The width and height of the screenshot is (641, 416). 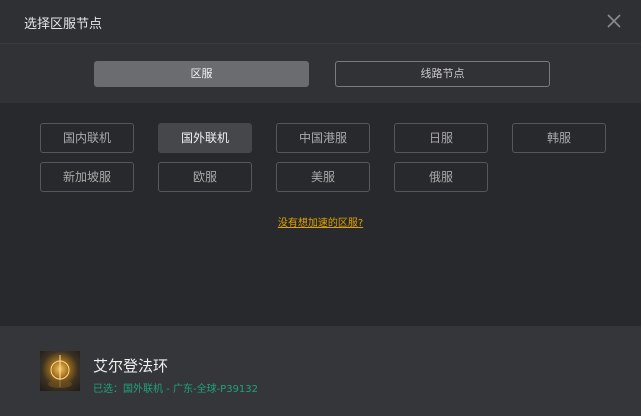 I want to click on help-link-row: 没有想加速的区服?, so click(x=320, y=220).